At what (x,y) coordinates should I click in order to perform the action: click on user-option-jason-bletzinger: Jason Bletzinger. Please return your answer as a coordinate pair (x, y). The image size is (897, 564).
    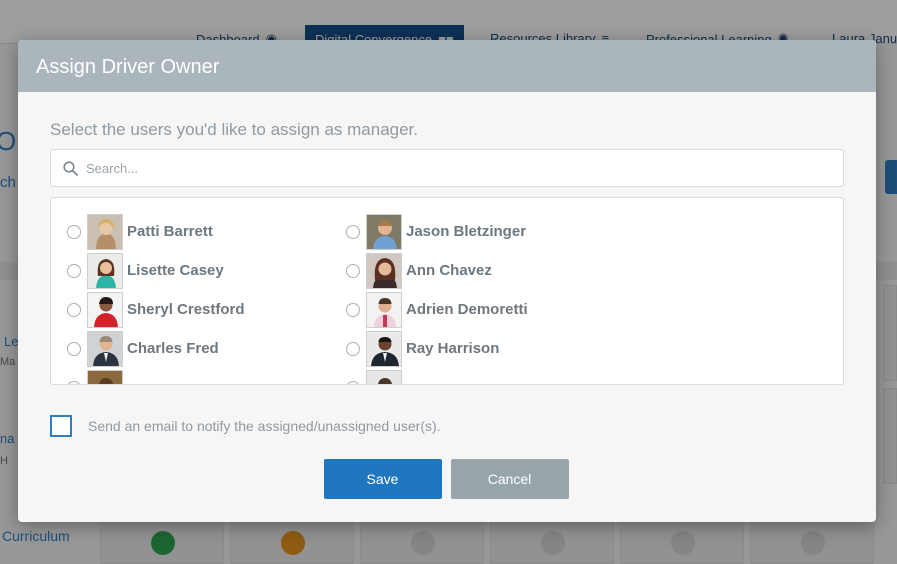
    Looking at the image, I should click on (485, 231).